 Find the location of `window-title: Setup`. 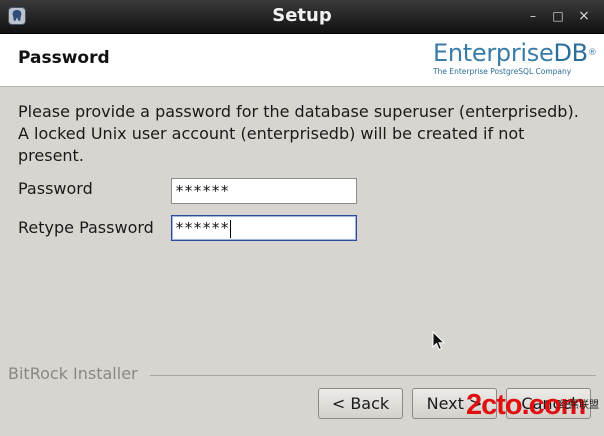

window-title: Setup is located at coordinates (302, 15).